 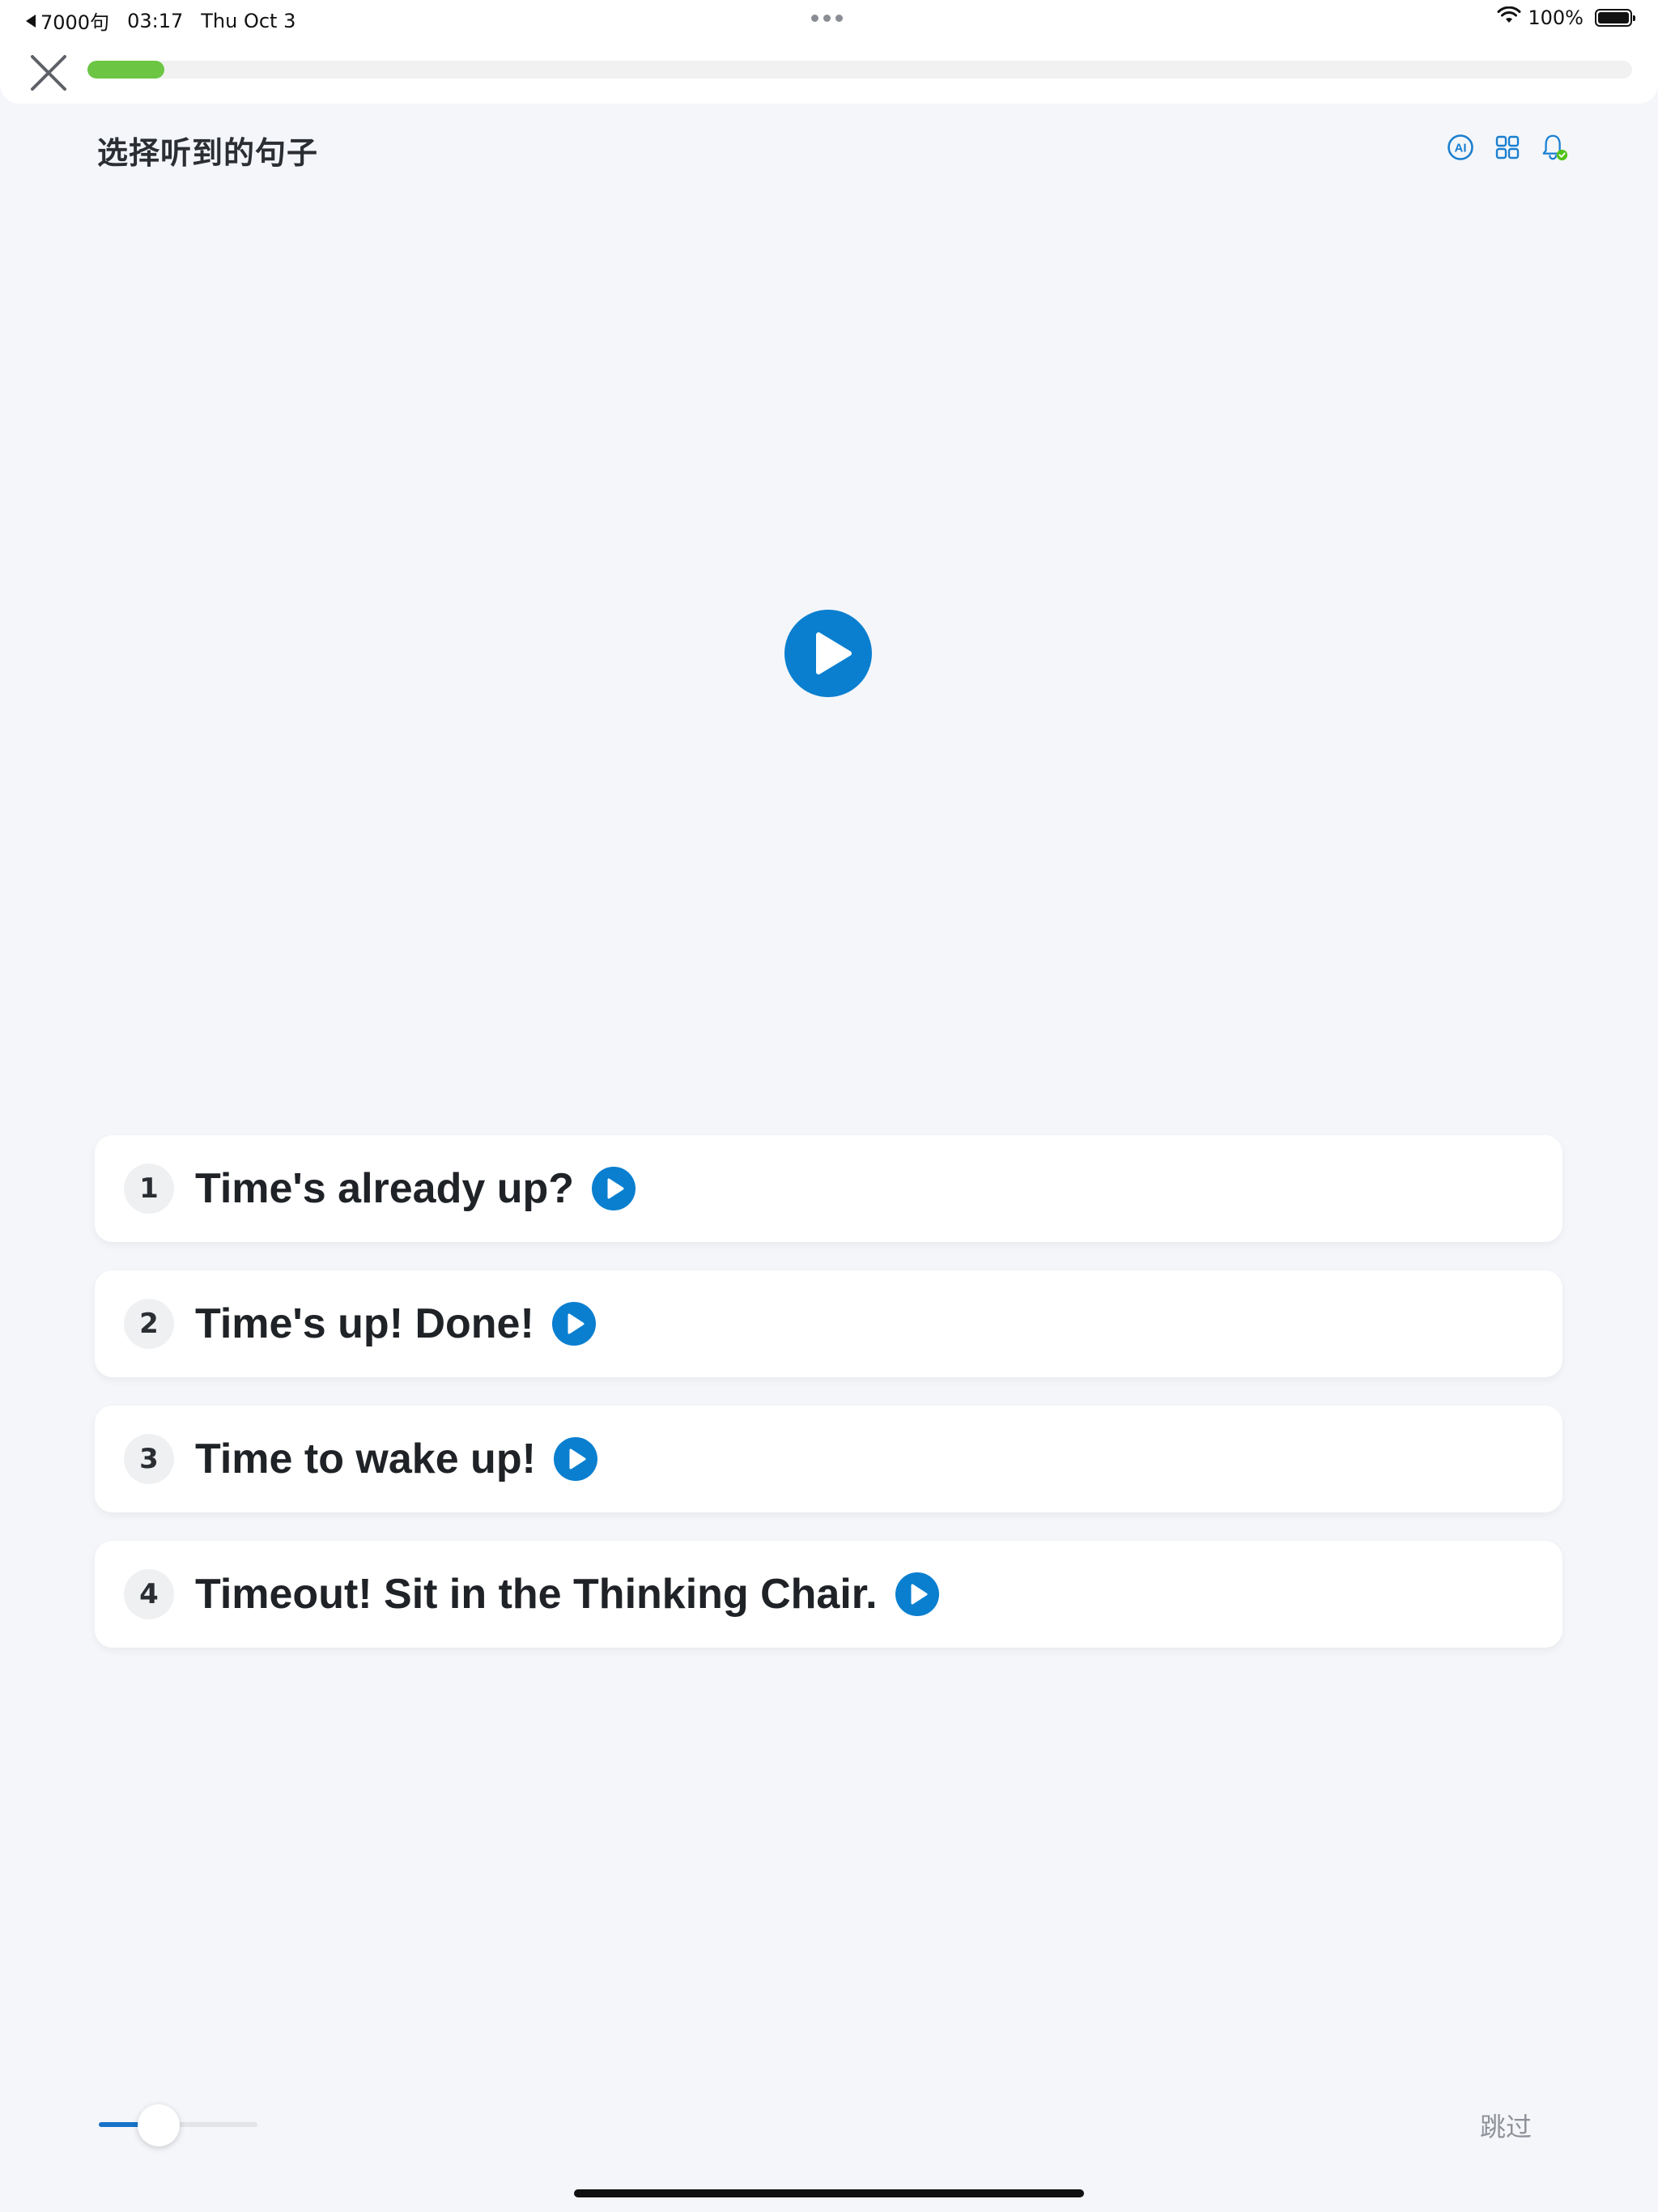 I want to click on skip-button: 跳过, so click(x=1506, y=2126).